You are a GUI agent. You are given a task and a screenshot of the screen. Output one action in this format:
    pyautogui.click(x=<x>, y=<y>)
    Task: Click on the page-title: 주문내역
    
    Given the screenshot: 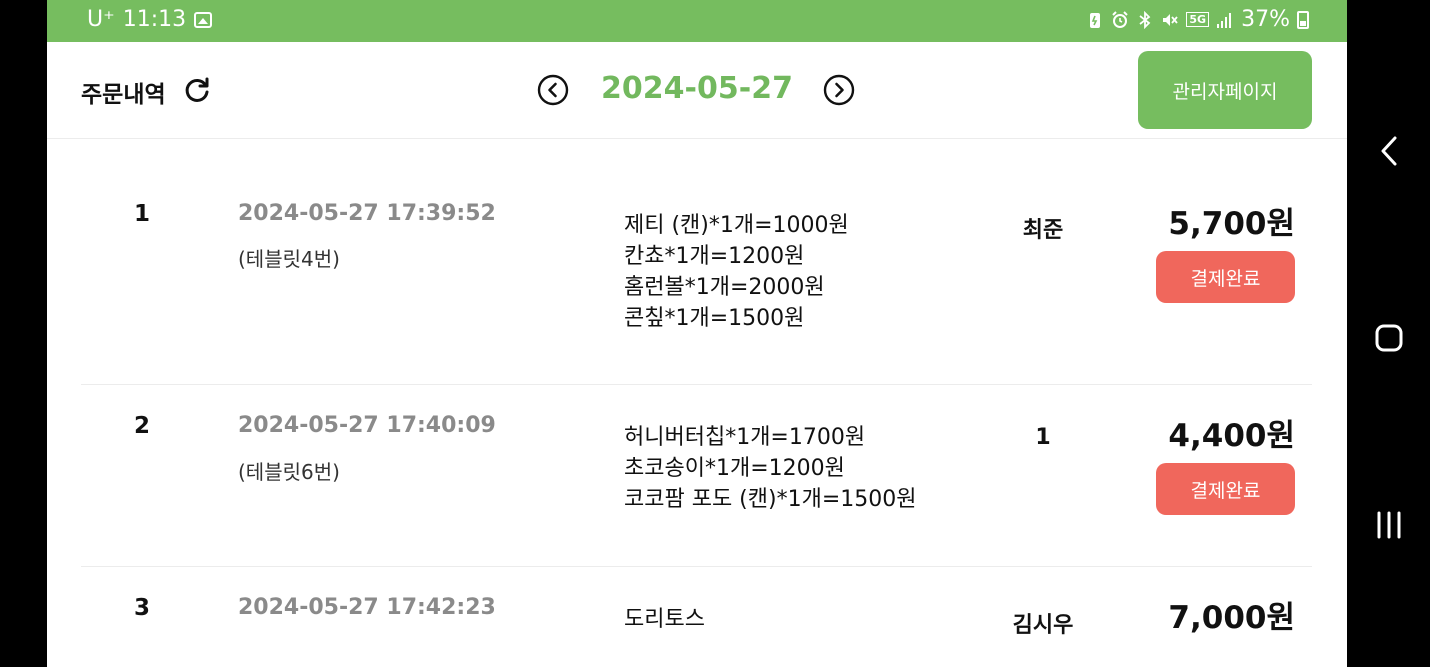 What is the action you would take?
    pyautogui.click(x=123, y=95)
    